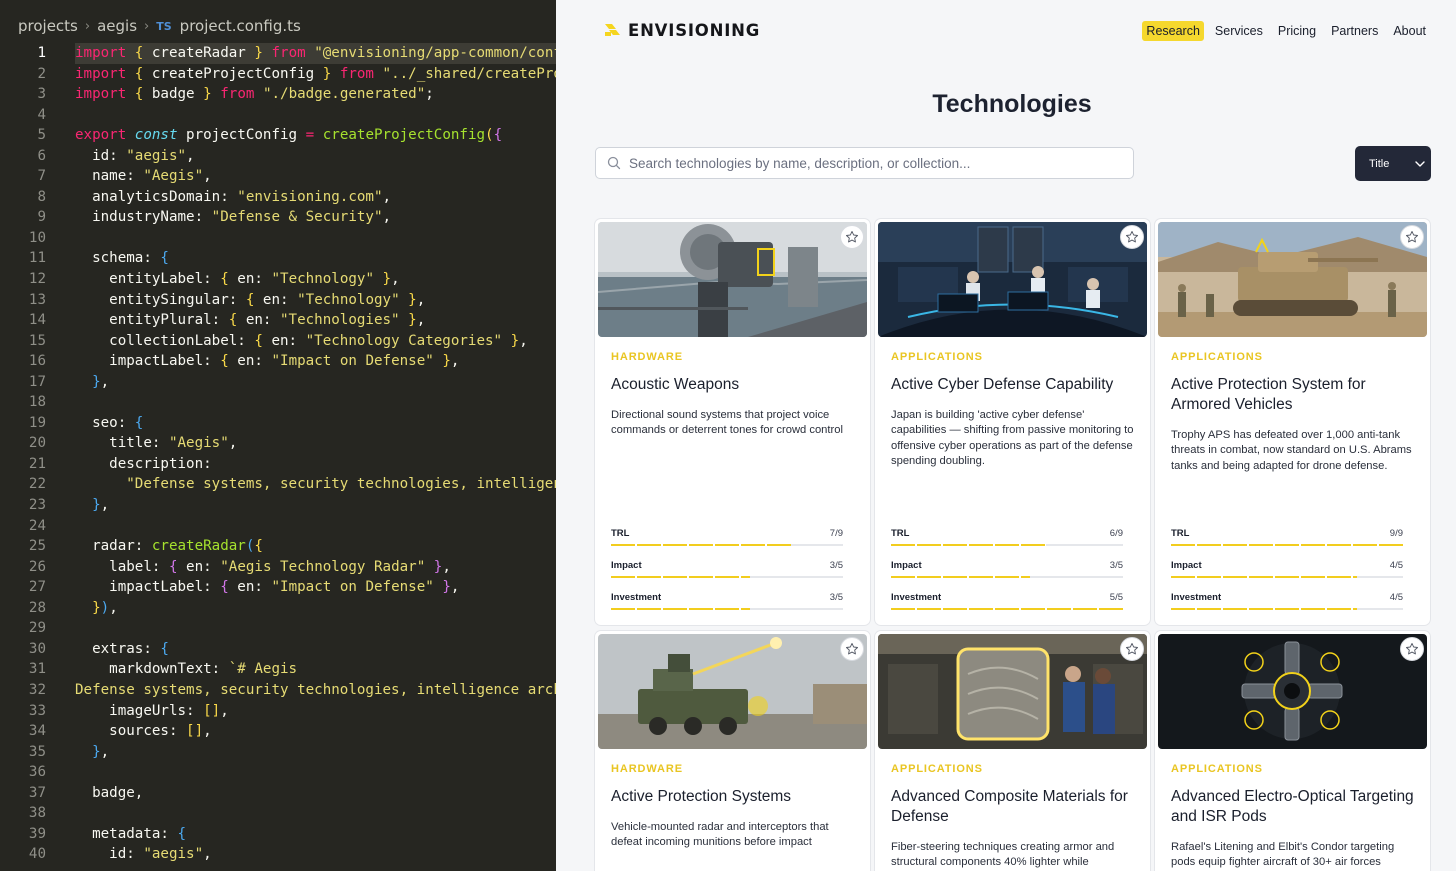 The image size is (1456, 871). What do you see at coordinates (278, 197) in the screenshot?
I see `code-line: 8 analyticsDomain: "envisioning.com",` at bounding box center [278, 197].